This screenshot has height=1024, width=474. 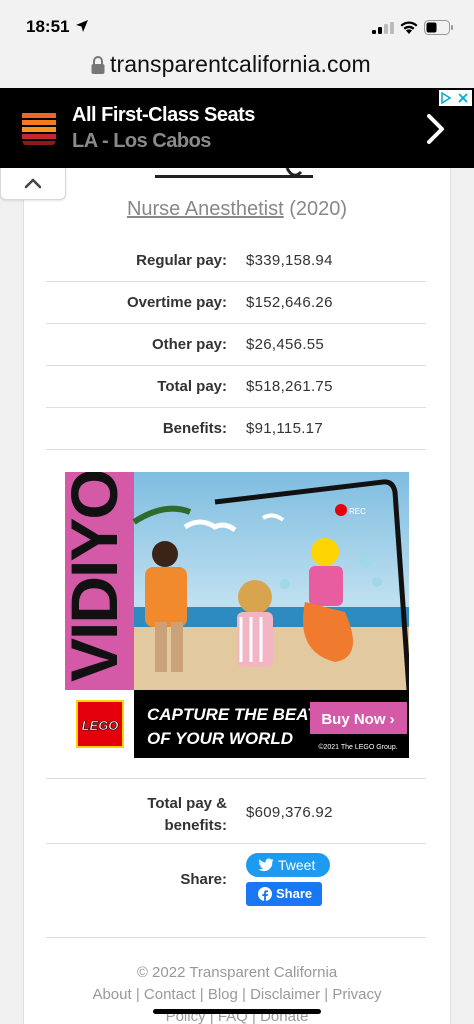 What do you see at coordinates (205, 209) in the screenshot?
I see `job-title-link: Nurse Anesthetist` at bounding box center [205, 209].